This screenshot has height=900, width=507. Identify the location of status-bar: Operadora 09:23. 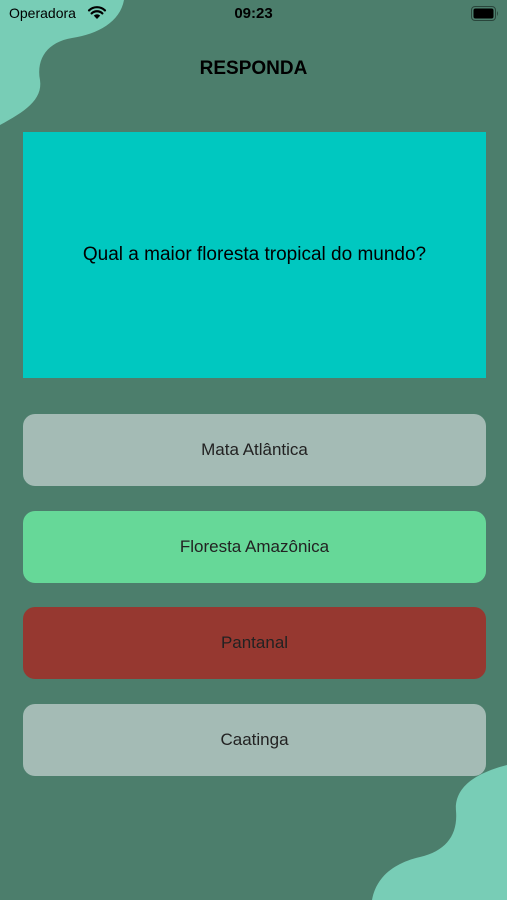
(253, 15).